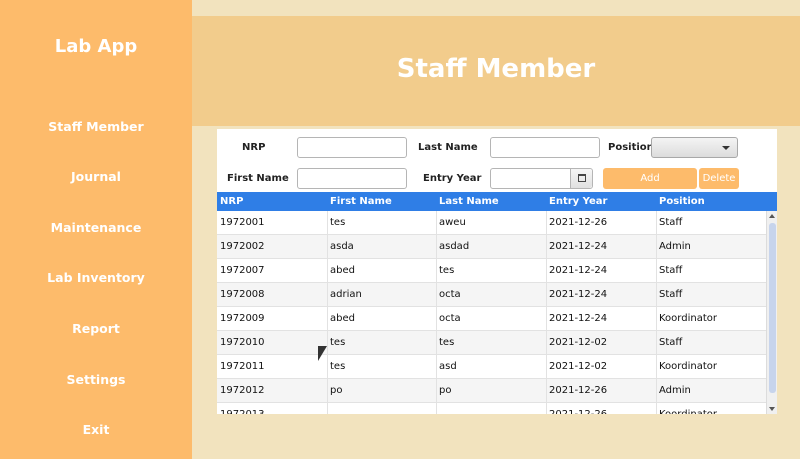  Describe the element at coordinates (491, 223) in the screenshot. I see `table-row: 1972001 tes aweu 2021-12-26 Staff` at that location.